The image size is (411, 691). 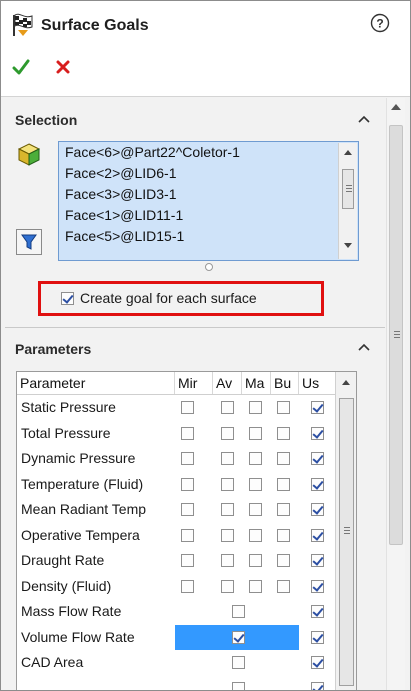 What do you see at coordinates (348, 189) in the screenshot?
I see `list-scrollbar-thumb` at bounding box center [348, 189].